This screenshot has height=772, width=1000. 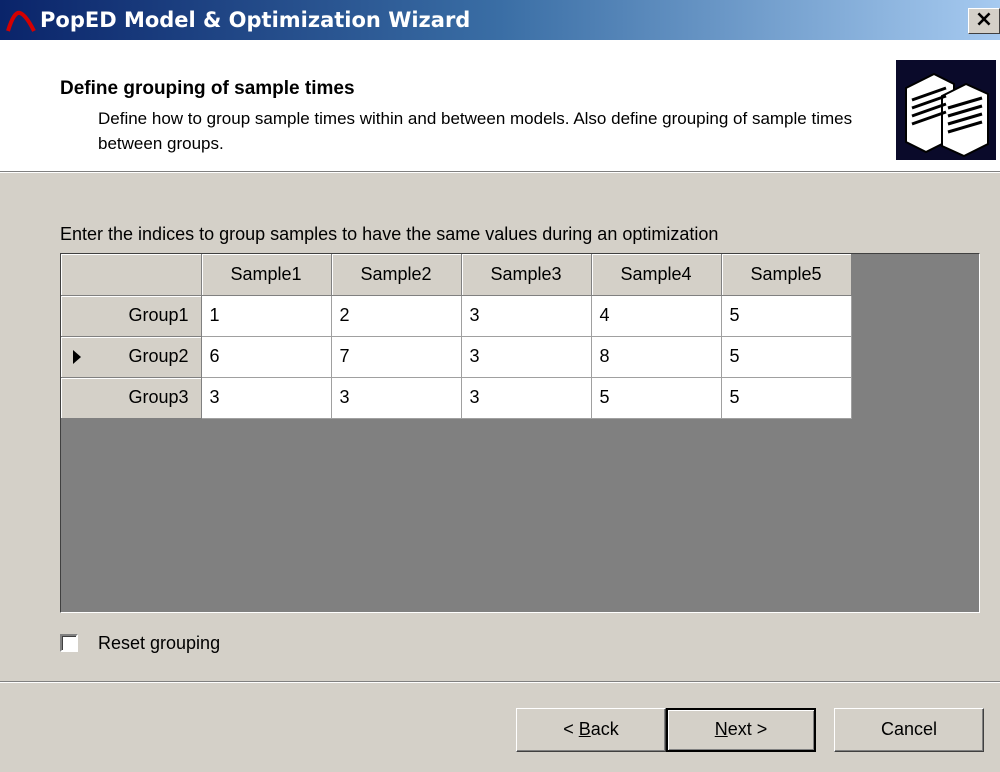 I want to click on cancel-button: Cancel, so click(x=909, y=730).